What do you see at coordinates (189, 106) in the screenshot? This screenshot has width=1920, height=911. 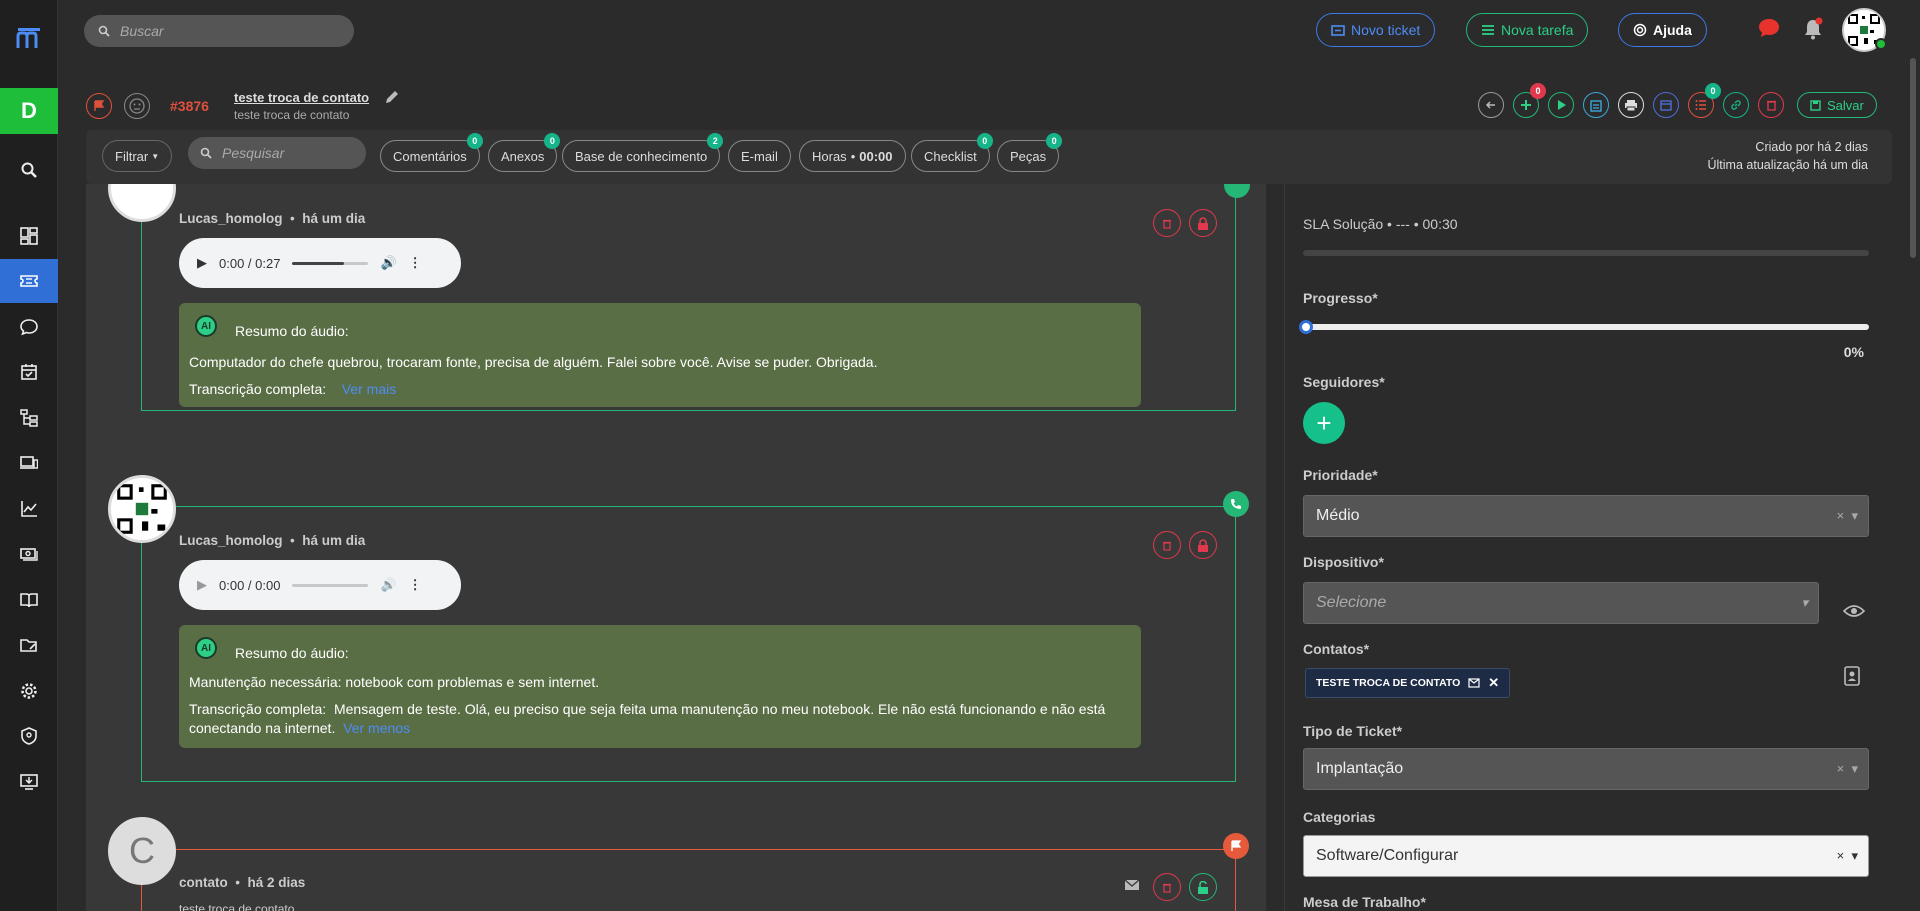 I see `ticket-id: #3876` at bounding box center [189, 106].